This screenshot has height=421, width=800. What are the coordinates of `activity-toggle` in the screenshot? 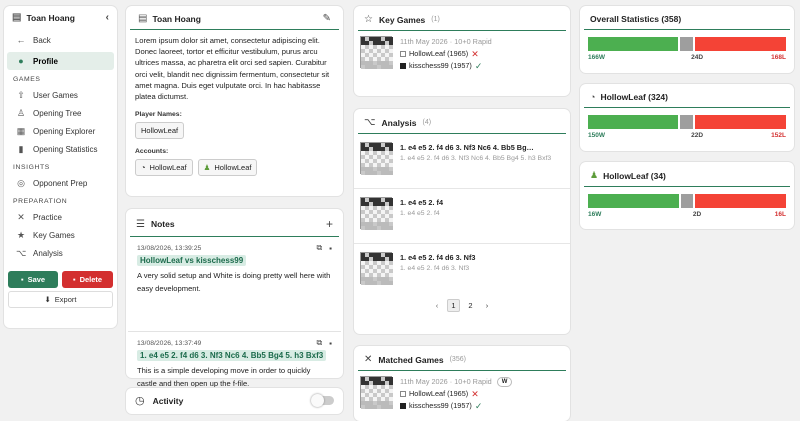 It's located at (322, 400).